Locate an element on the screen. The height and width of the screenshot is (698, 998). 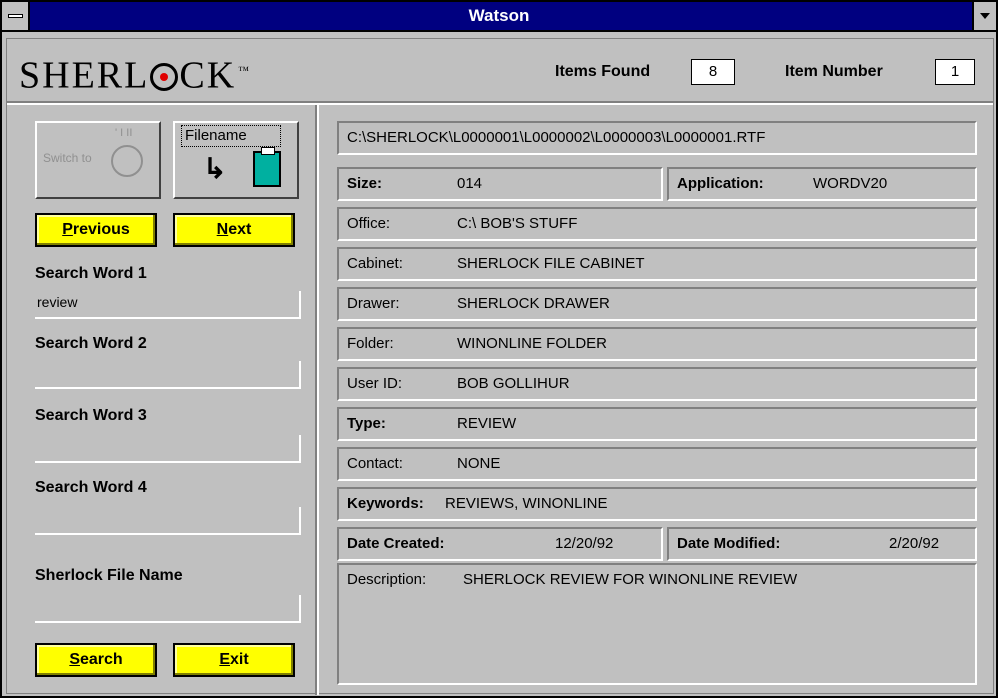
item-number-label: Item Number is located at coordinates (834, 71).